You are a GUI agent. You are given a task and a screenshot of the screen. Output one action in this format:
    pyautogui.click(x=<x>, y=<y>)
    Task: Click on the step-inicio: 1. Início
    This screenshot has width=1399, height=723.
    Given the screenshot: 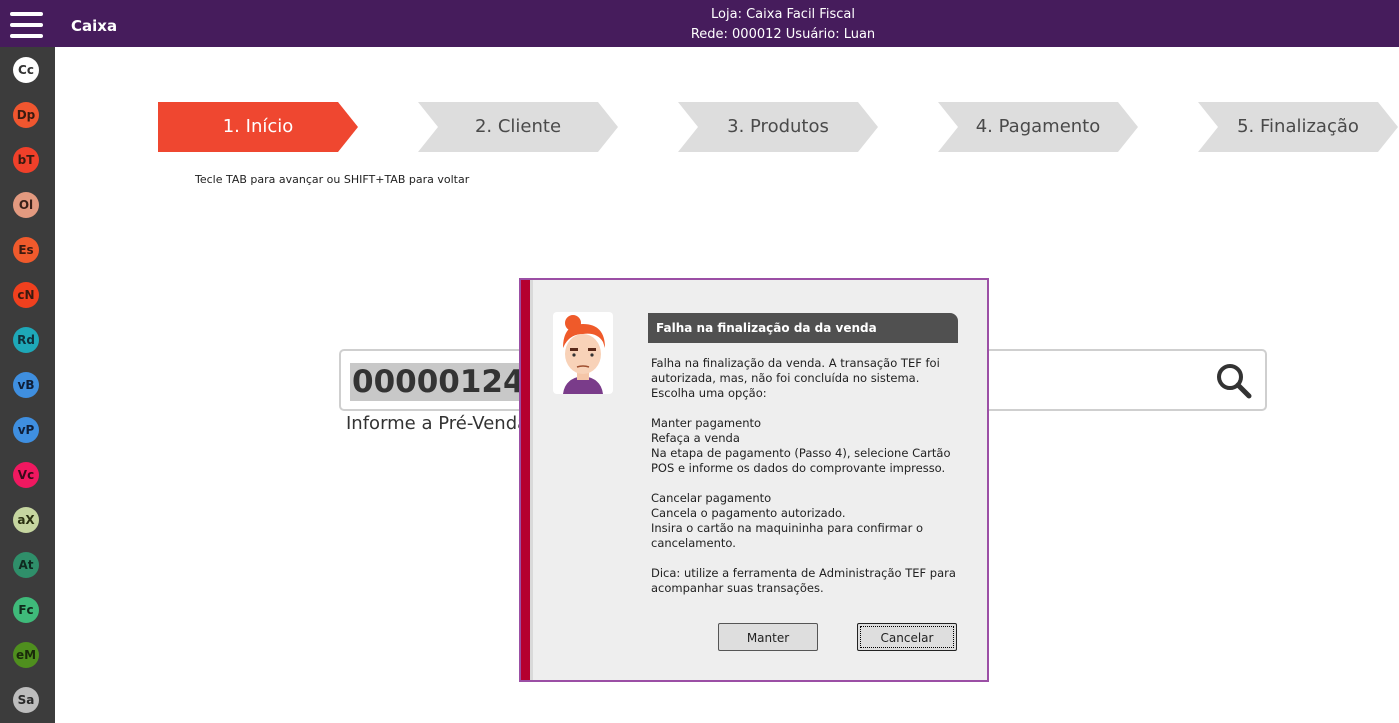 What is the action you would take?
    pyautogui.click(x=258, y=127)
    